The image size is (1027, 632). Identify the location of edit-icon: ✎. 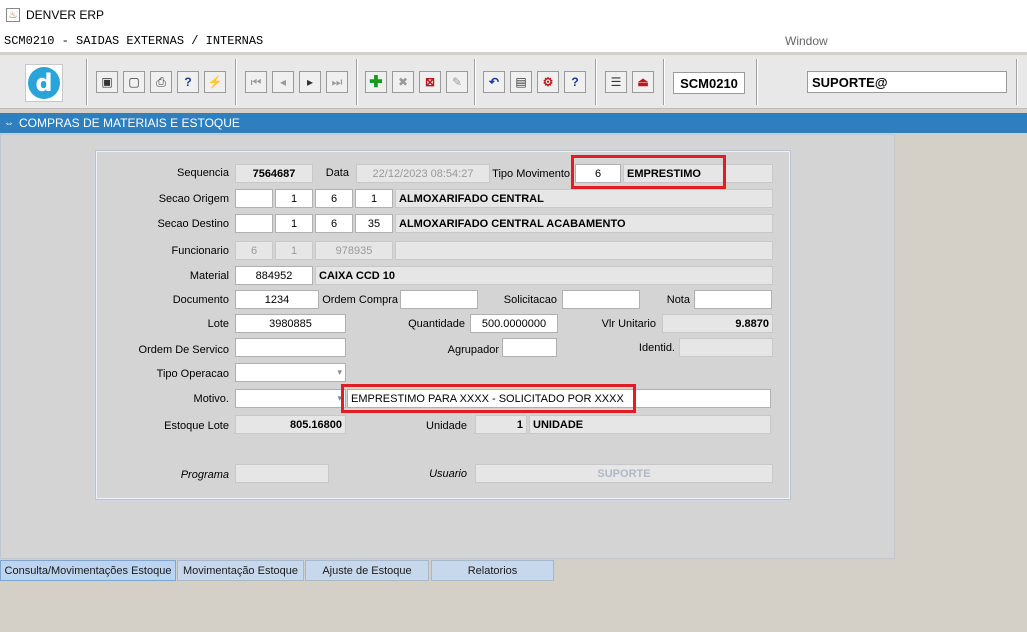
(457, 82).